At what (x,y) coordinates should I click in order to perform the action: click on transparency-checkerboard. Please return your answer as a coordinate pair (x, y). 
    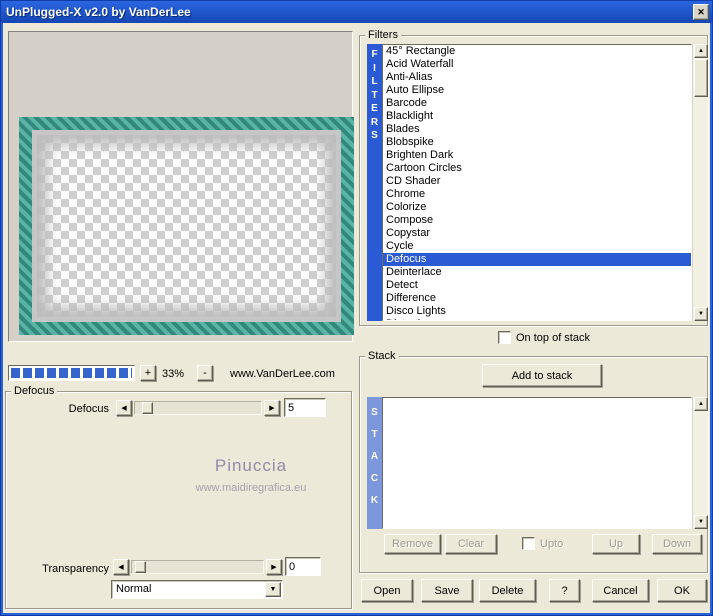
    Looking at the image, I should click on (186, 226).